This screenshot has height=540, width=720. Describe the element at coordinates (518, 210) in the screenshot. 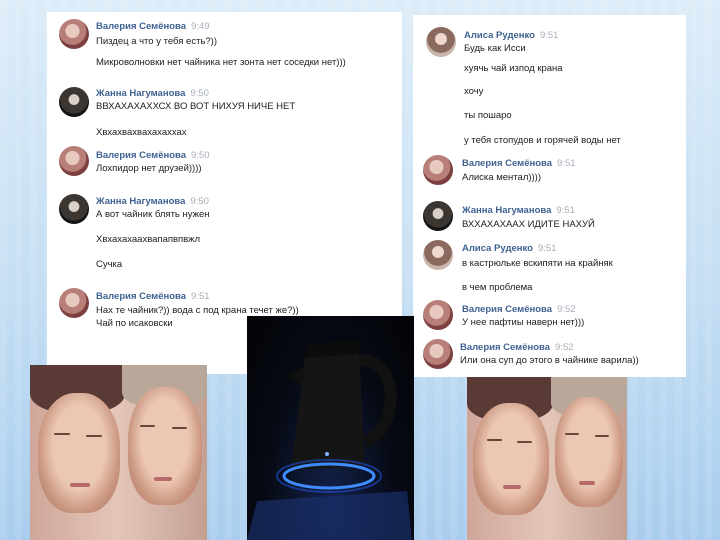

I see `sender-name: Жанна Нагуманова 9:51` at that location.